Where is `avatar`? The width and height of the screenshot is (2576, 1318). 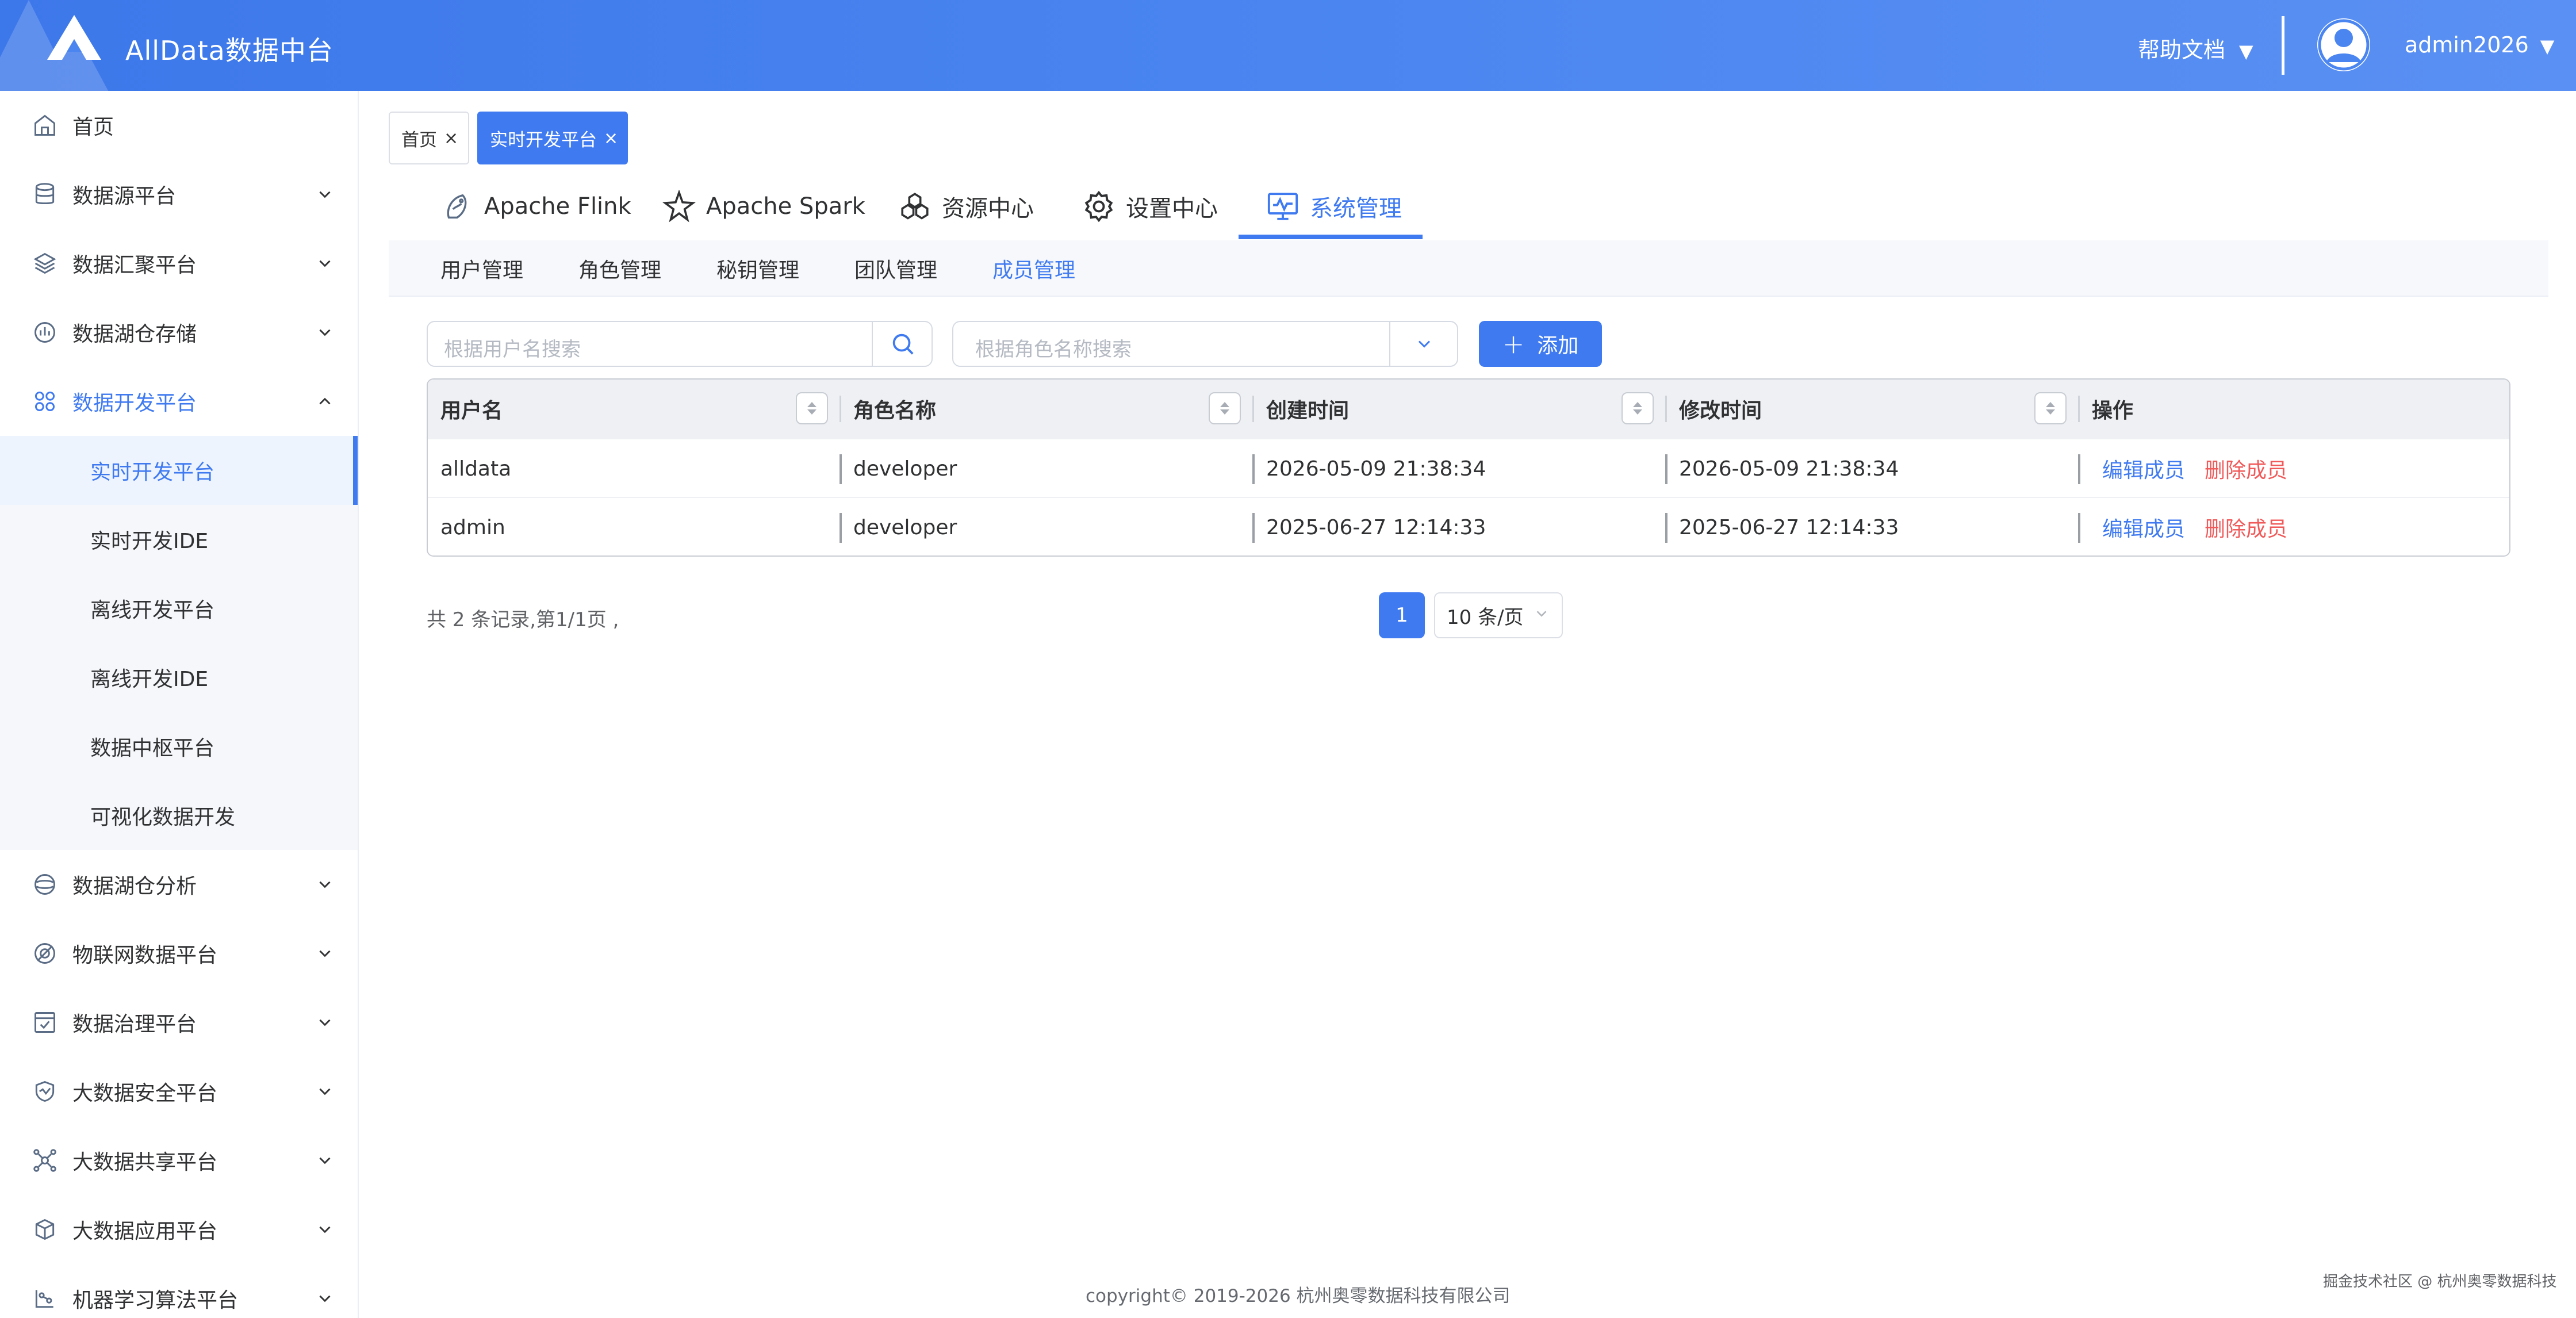
avatar is located at coordinates (2343, 44).